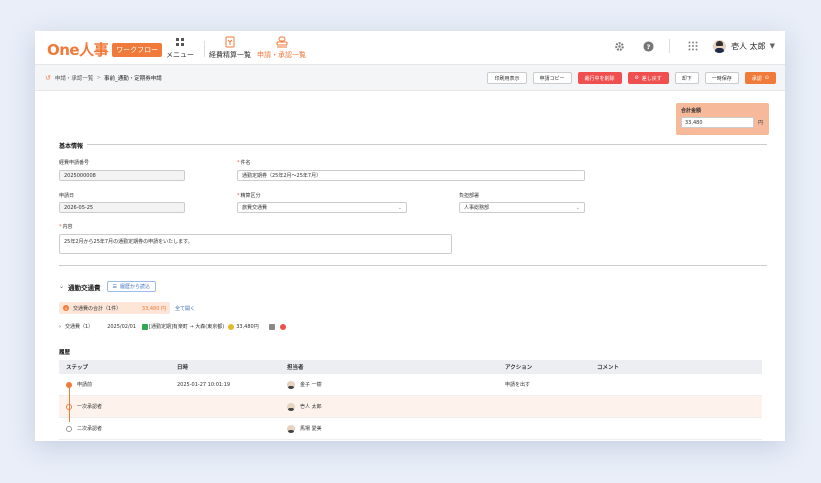 The height and width of the screenshot is (483, 821). I want to click on transport-total-label: 交通費の合計（1件）, so click(97, 308).